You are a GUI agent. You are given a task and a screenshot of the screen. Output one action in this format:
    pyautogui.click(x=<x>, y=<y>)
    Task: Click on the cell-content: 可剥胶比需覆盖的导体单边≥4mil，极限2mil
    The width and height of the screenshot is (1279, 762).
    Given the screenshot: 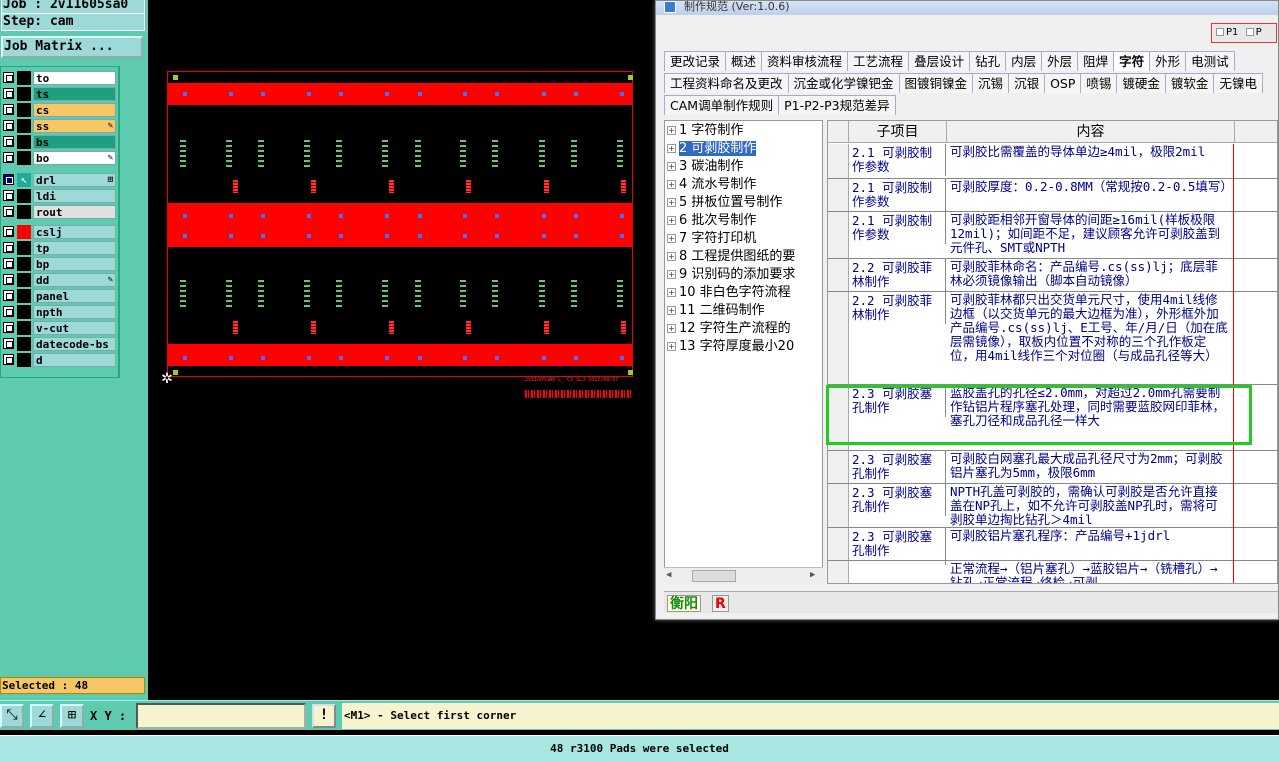 What is the action you would take?
    pyautogui.click(x=1090, y=161)
    